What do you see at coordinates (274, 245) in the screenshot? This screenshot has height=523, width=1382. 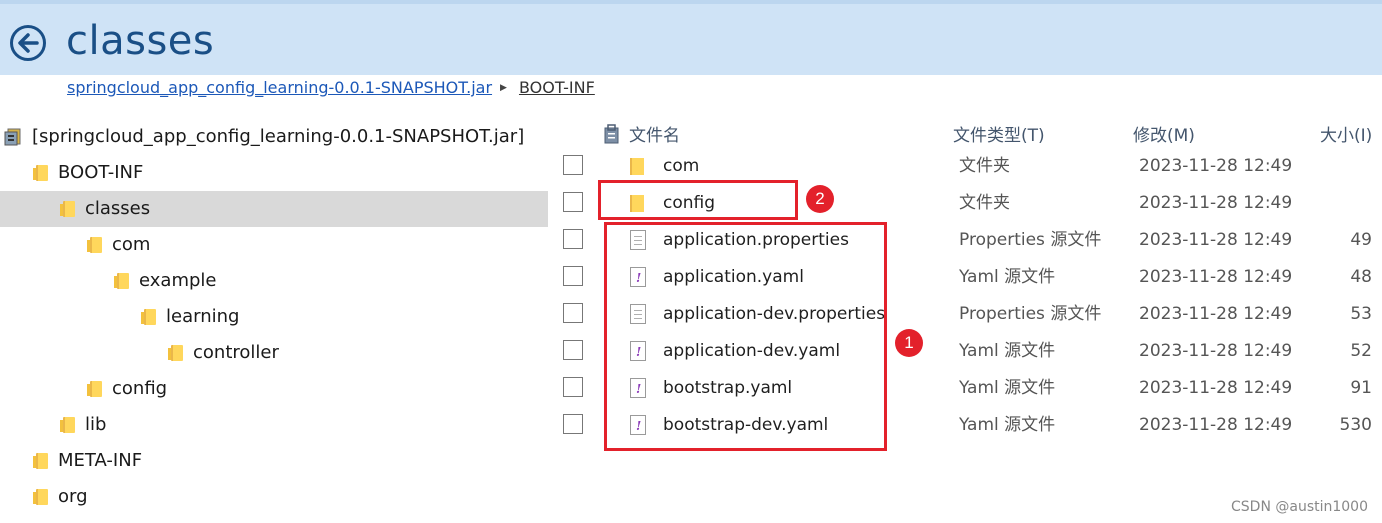 I see `tree-item-com: com` at bounding box center [274, 245].